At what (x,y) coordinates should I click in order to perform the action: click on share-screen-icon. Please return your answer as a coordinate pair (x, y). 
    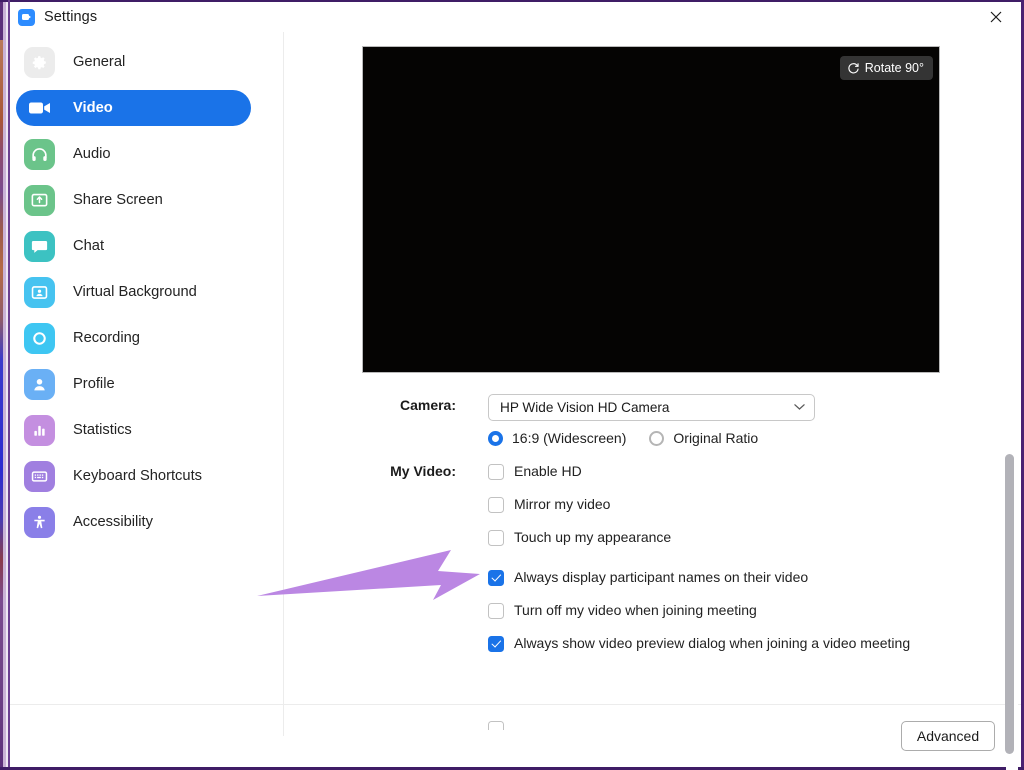
    Looking at the image, I should click on (39, 200).